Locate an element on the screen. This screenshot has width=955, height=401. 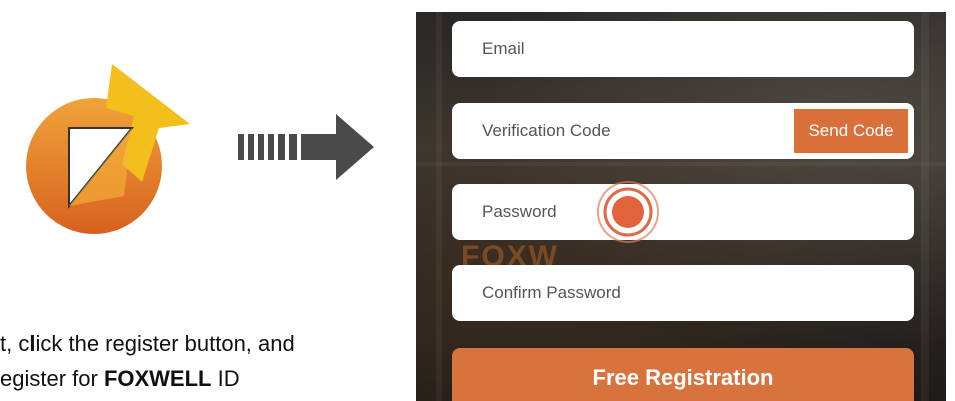
email-placeholder: Email is located at coordinates (503, 48).